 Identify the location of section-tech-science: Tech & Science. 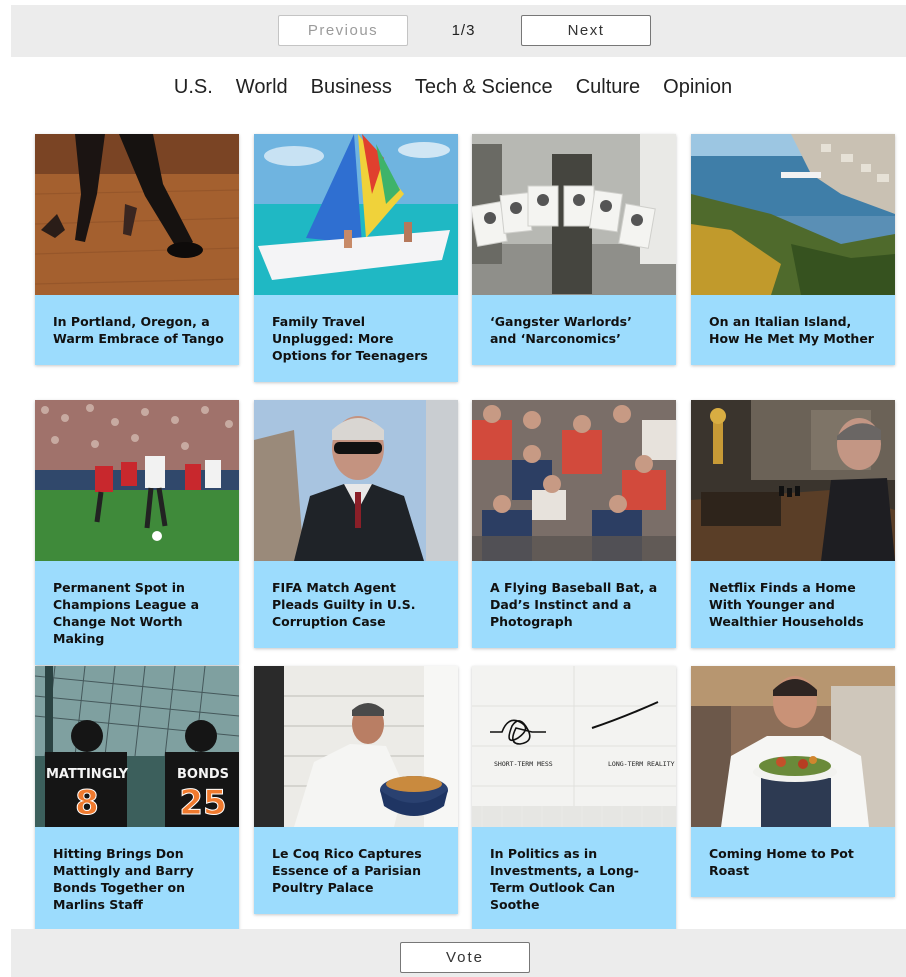
(484, 87).